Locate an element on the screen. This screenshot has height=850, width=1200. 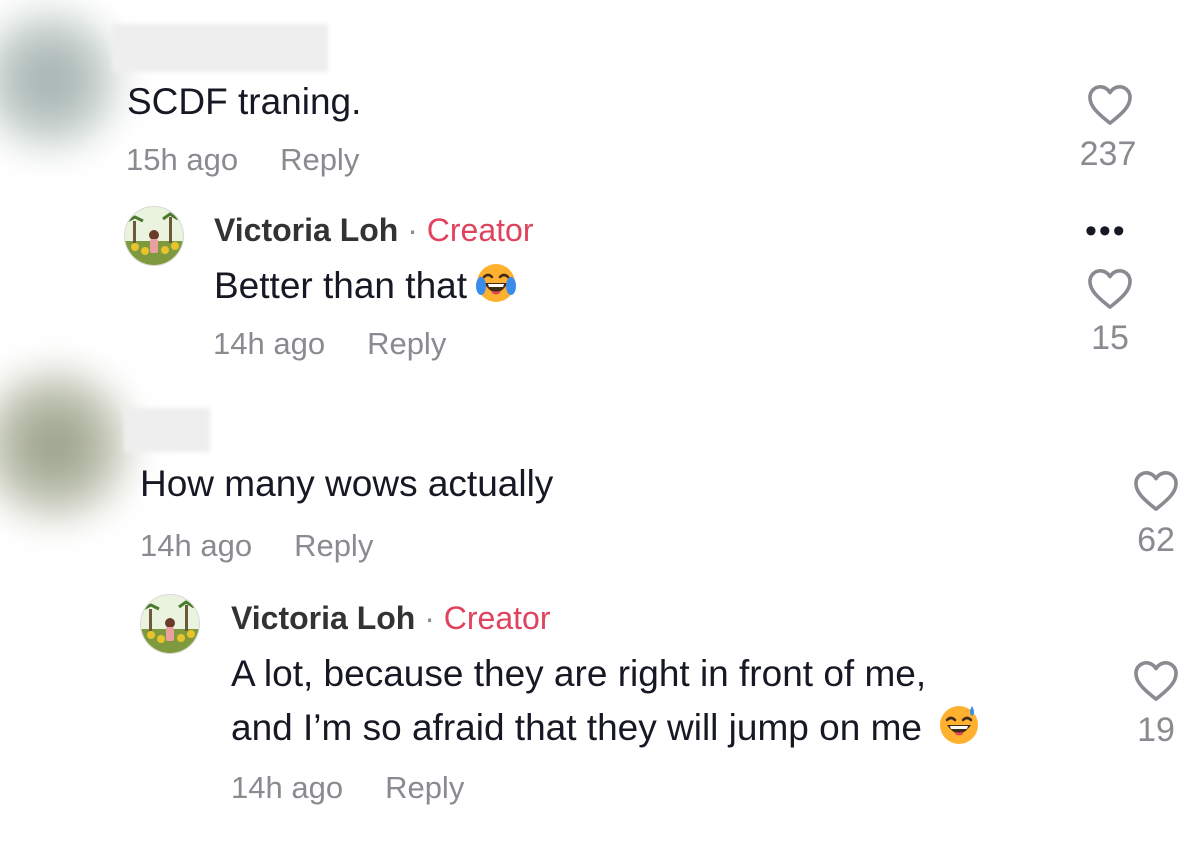
like-control: 237 is located at coordinates (1110, 129).